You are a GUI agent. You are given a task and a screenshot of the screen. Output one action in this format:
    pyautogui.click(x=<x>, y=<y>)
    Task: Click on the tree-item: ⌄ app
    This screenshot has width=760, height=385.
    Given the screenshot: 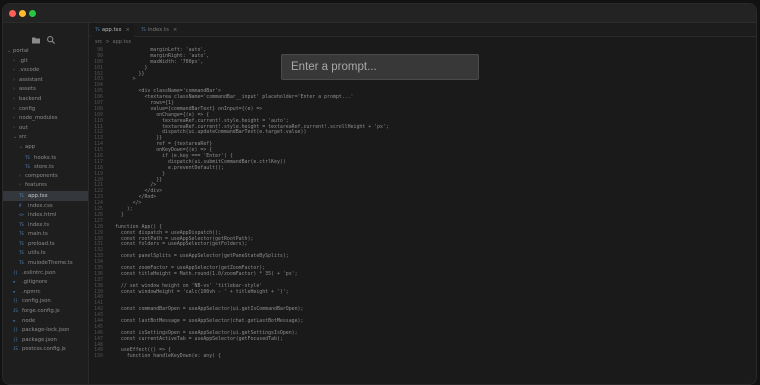 What is the action you would take?
    pyautogui.click(x=45, y=148)
    